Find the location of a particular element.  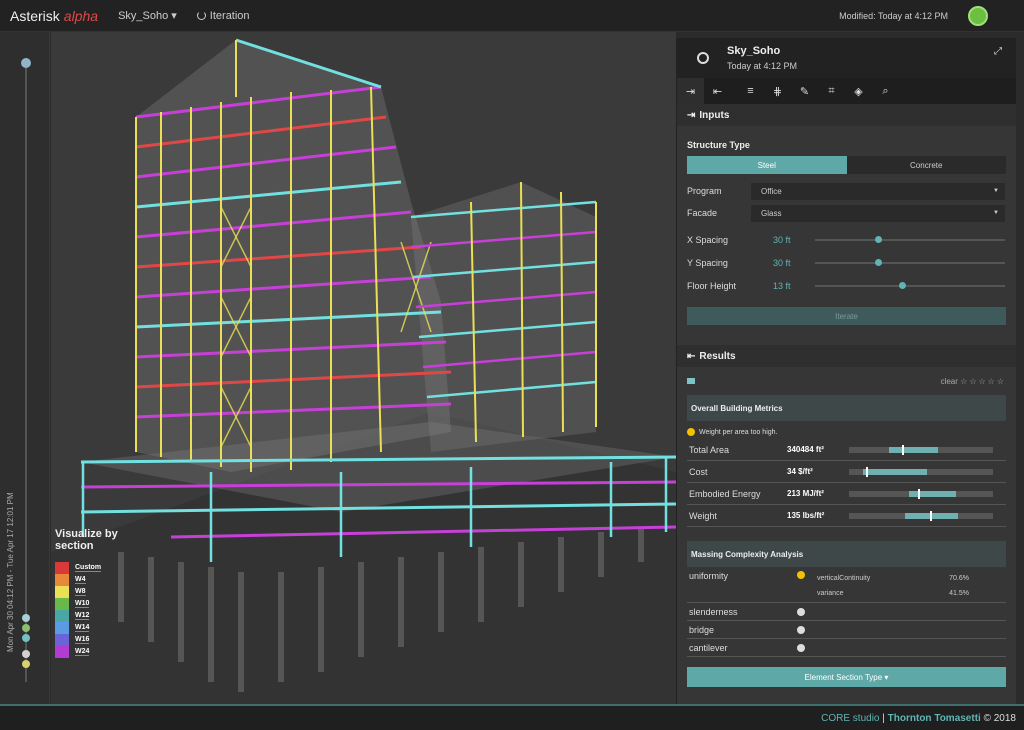

timeline-start-handle is located at coordinates (26, 63).